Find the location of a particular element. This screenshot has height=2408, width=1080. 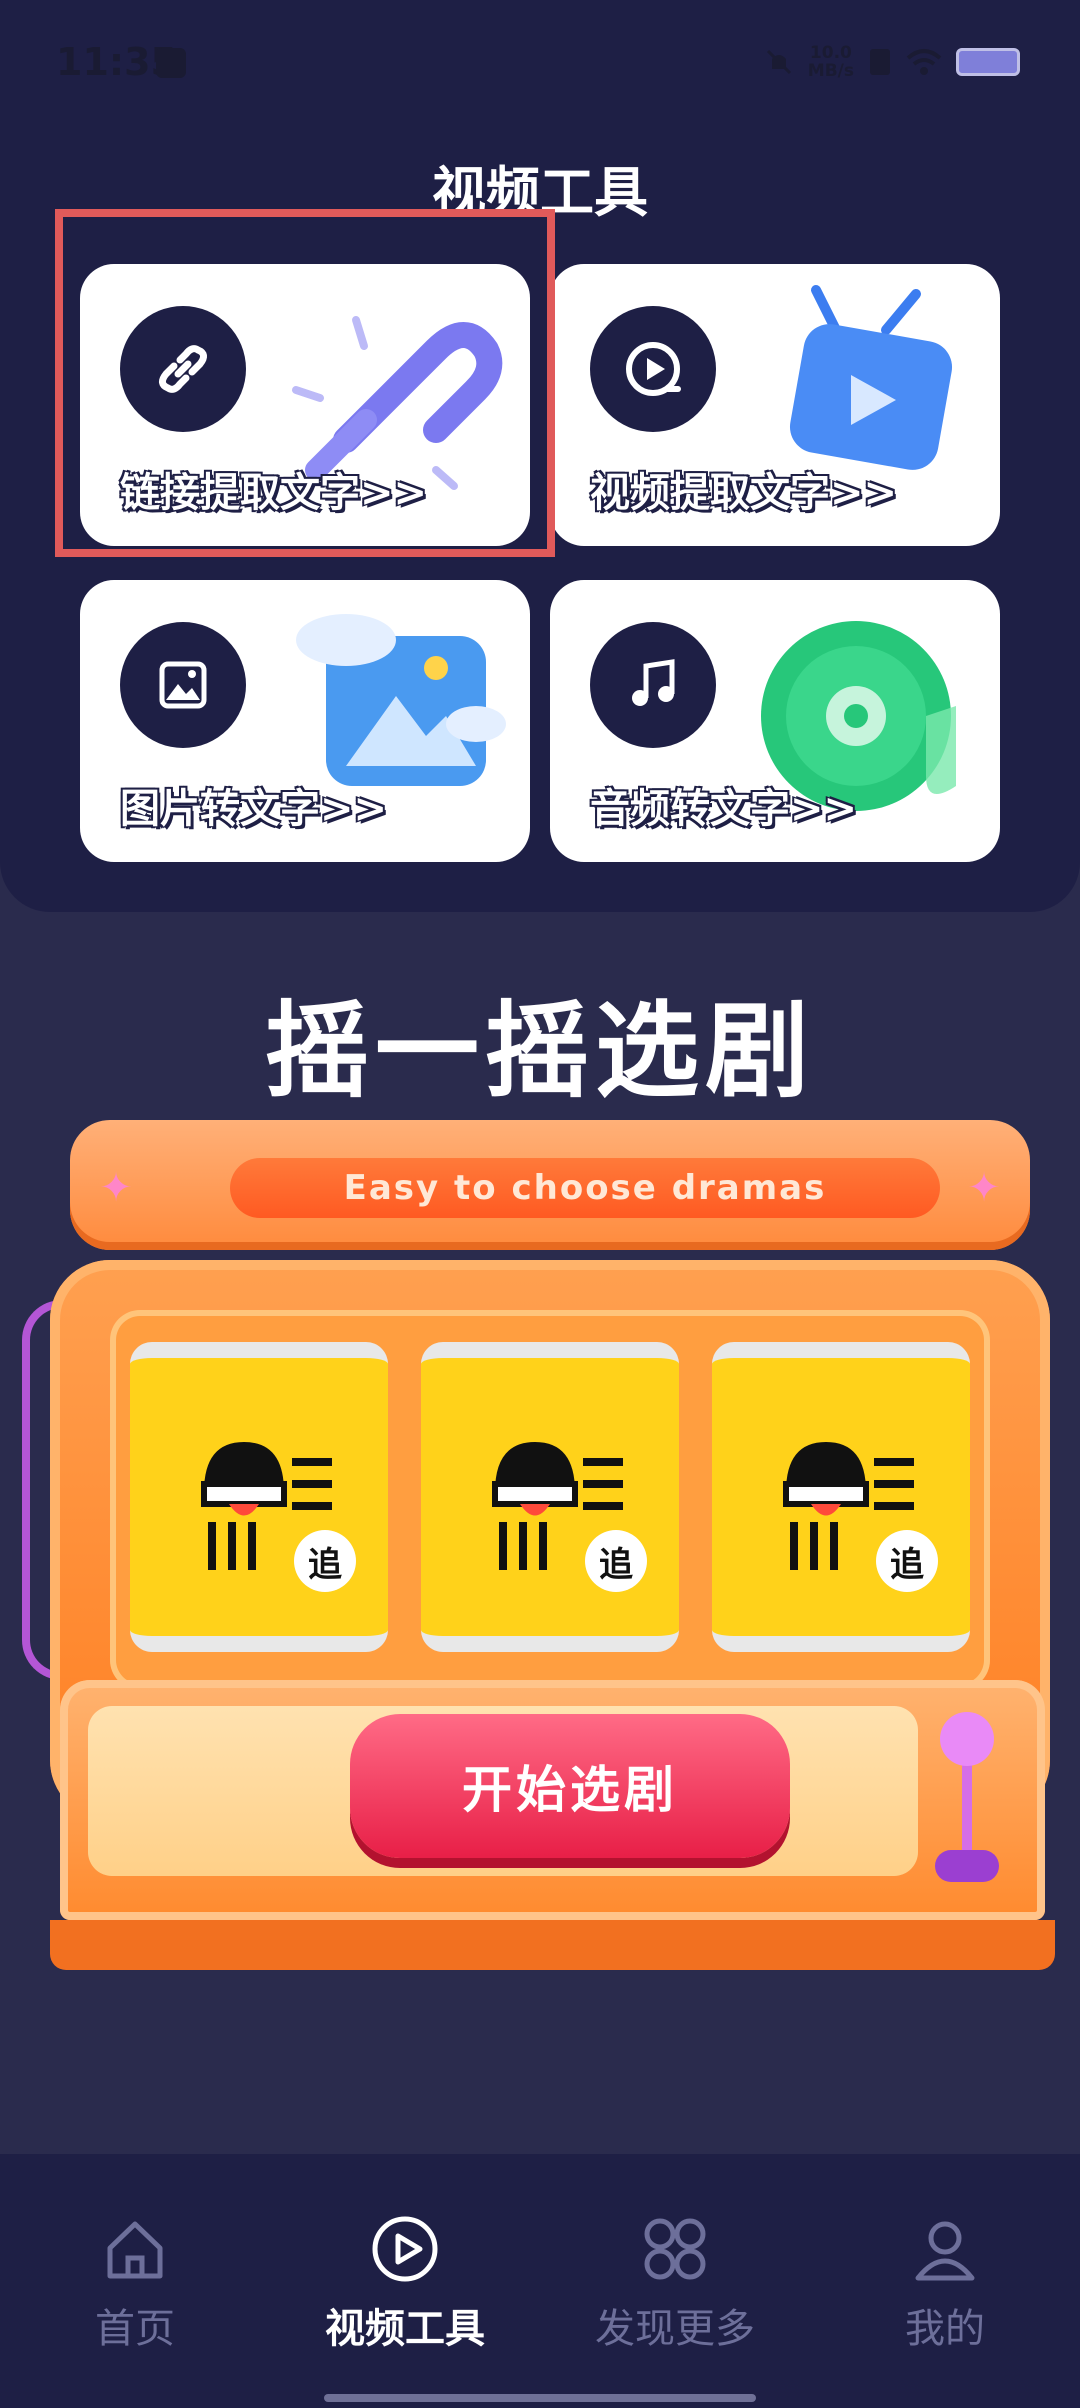

banner-text: Easy to choose dramas is located at coordinates (585, 1188).